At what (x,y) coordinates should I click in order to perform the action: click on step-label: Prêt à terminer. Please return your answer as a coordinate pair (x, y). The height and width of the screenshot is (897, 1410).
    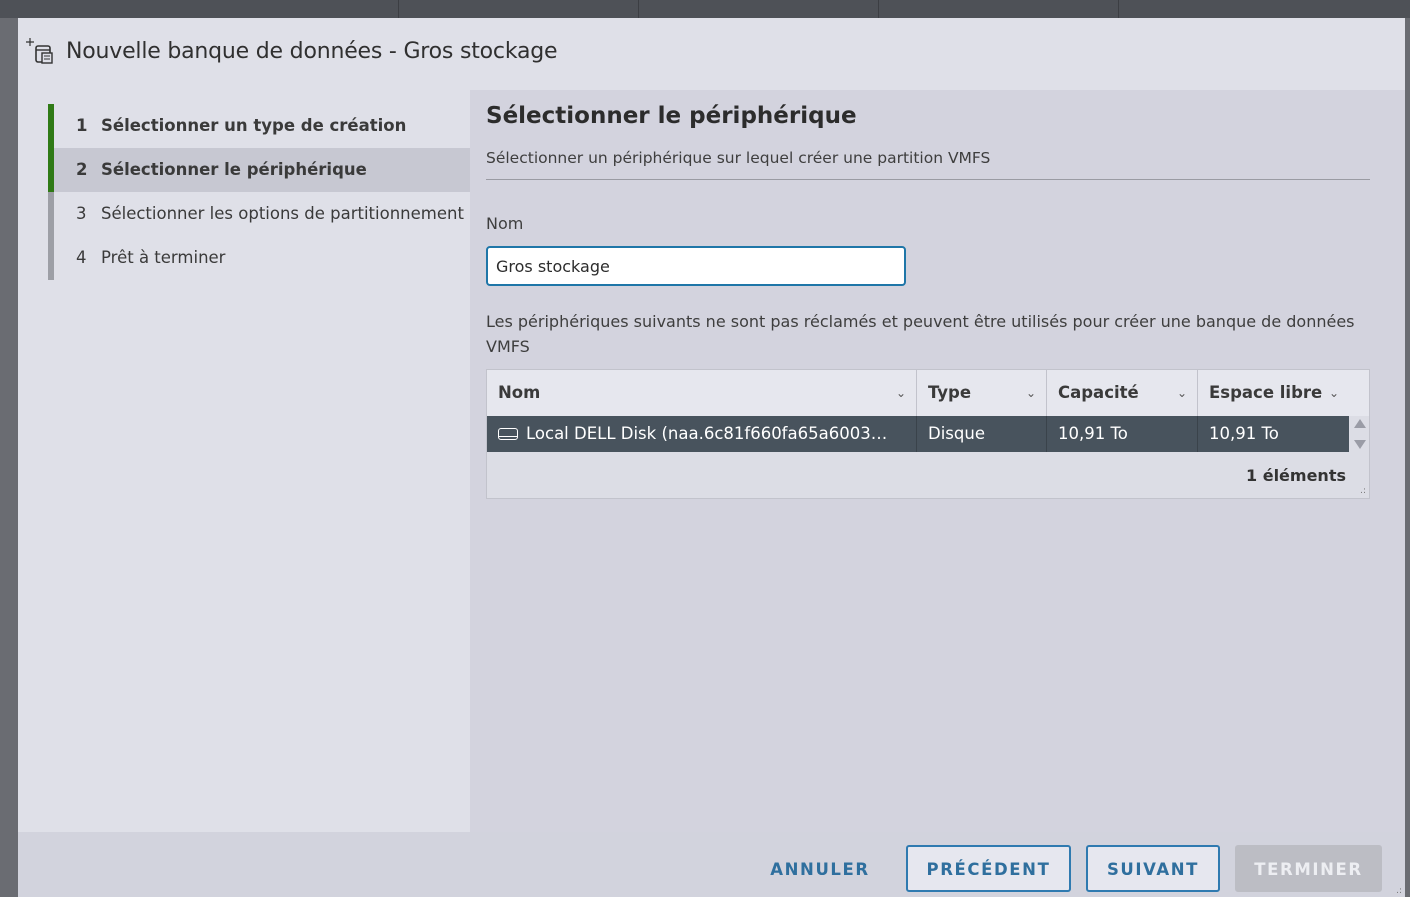
    Looking at the image, I should click on (163, 257).